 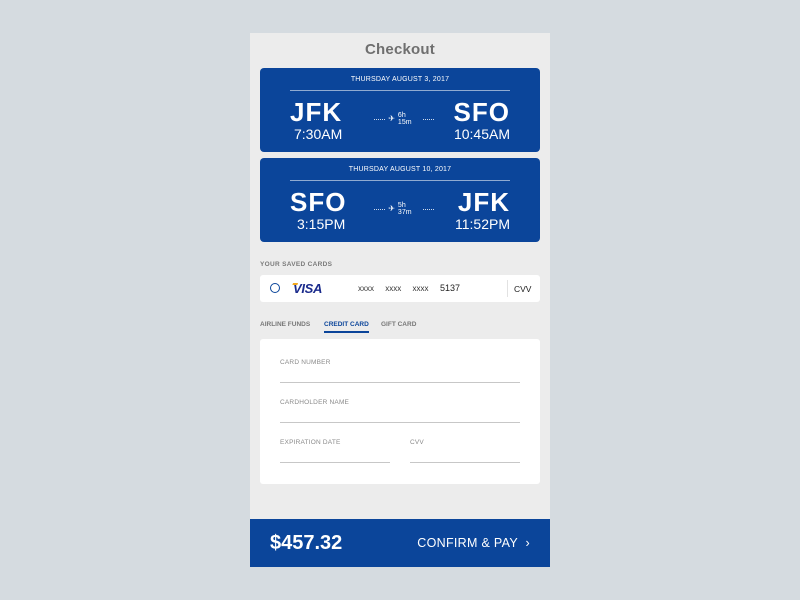 I want to click on destination-code: JFK, so click(x=483, y=202).